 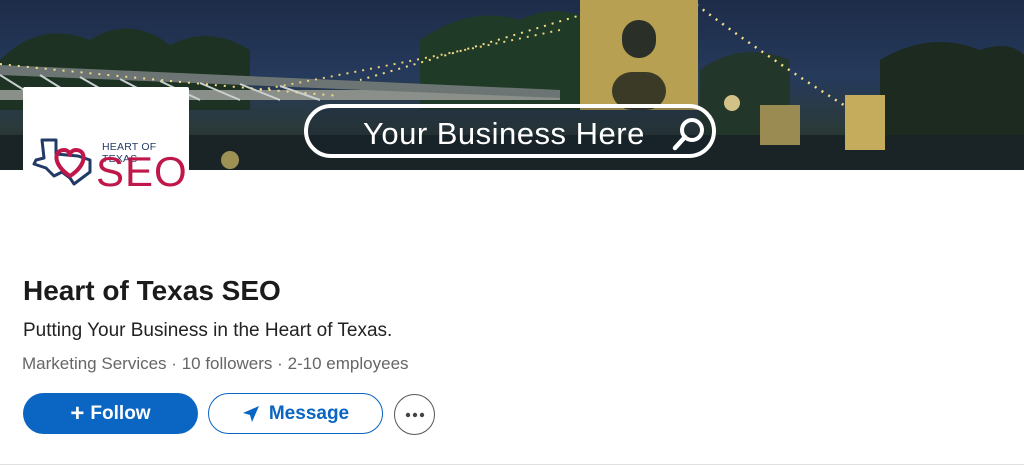 I want to click on more-options-button, so click(x=414, y=414).